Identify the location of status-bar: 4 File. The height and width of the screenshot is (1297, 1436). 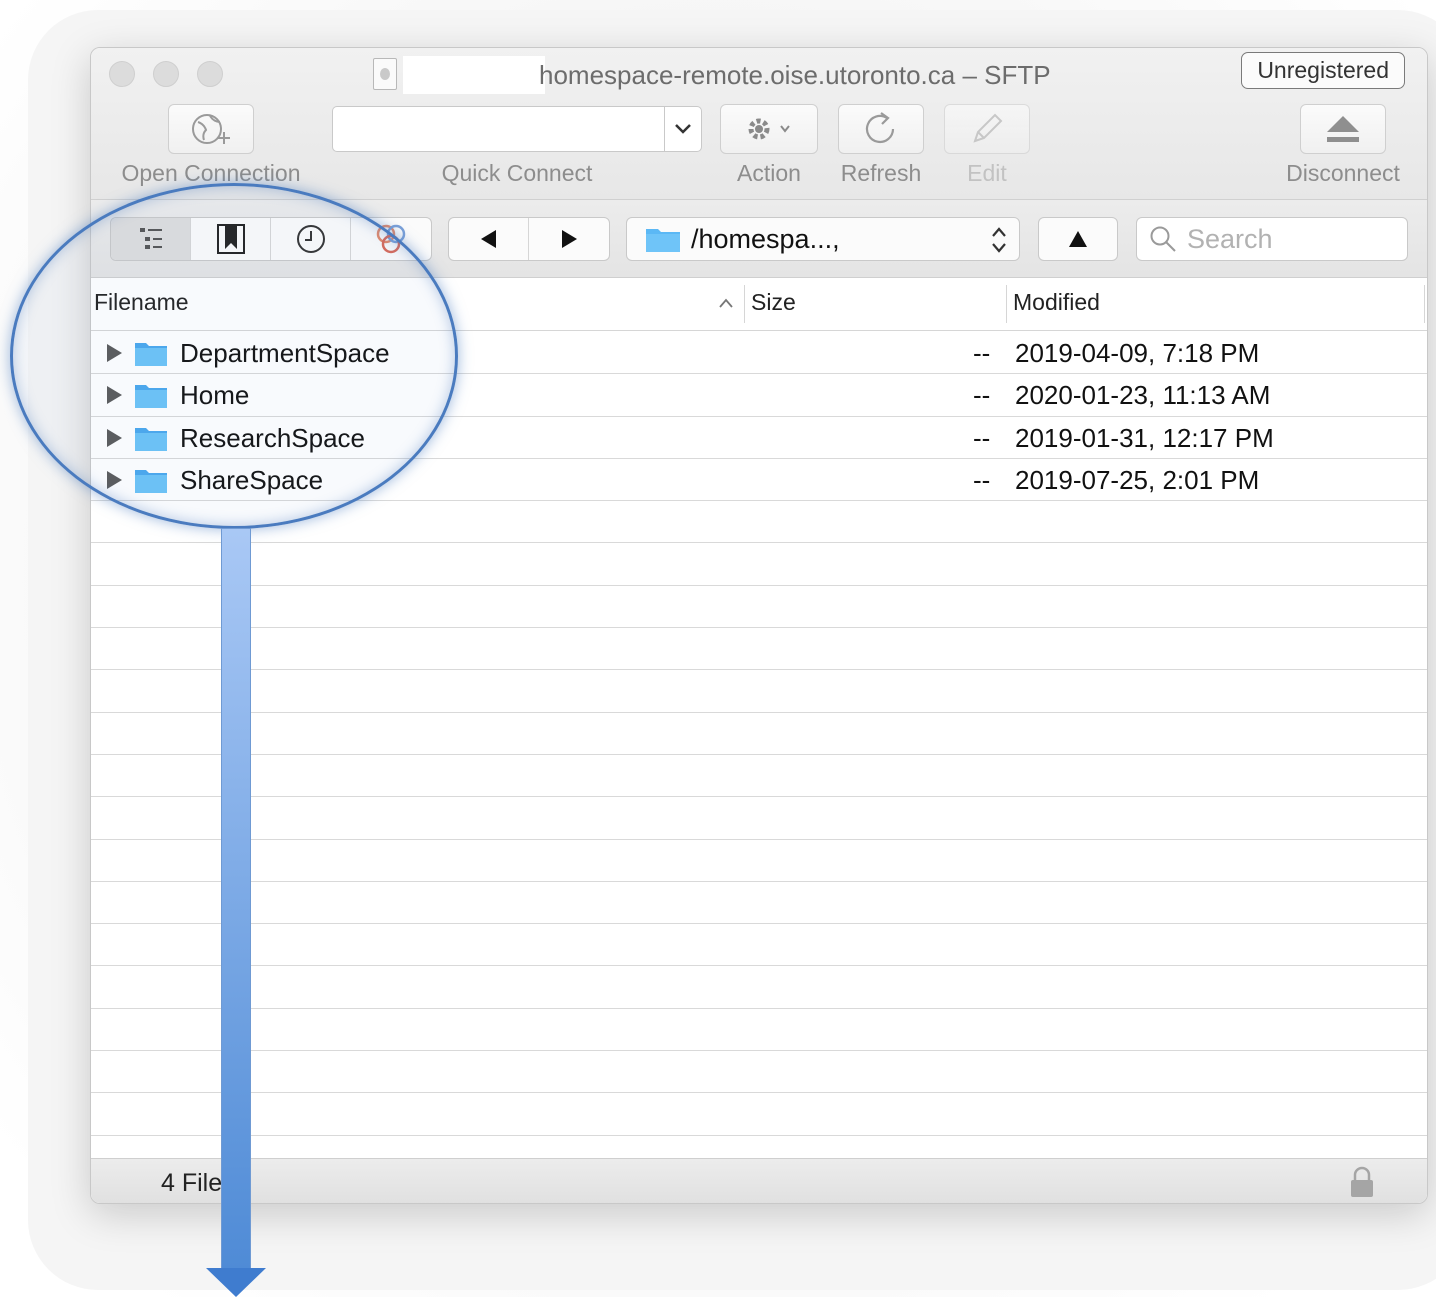
(759, 1180).